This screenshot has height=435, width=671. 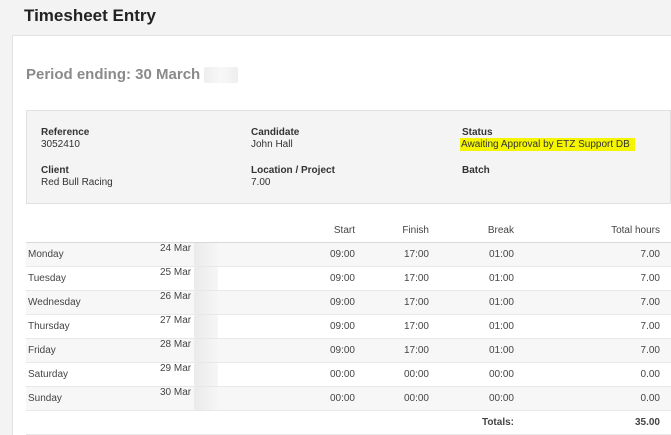 I want to click on row-day: Tuesday, so click(x=93, y=278).